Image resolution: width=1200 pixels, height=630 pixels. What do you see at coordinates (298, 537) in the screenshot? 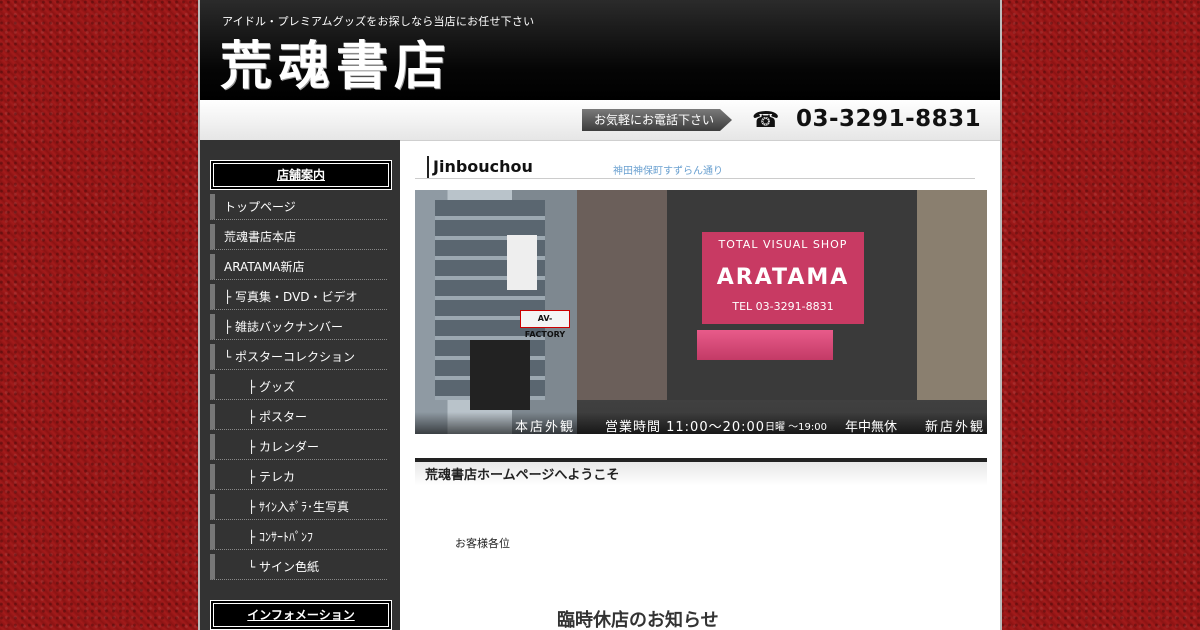
I see `sidebar-item-concert-pamphlets: ├ ｺﾝｻｰﾄﾊﾟﾝﾌ` at bounding box center [298, 537].